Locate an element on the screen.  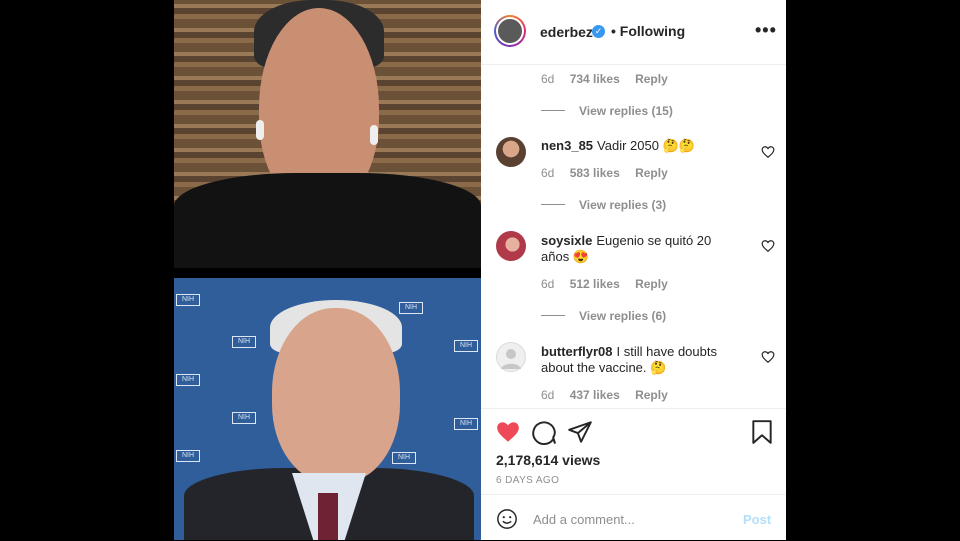
username-link: ederbez is located at coordinates (566, 32).